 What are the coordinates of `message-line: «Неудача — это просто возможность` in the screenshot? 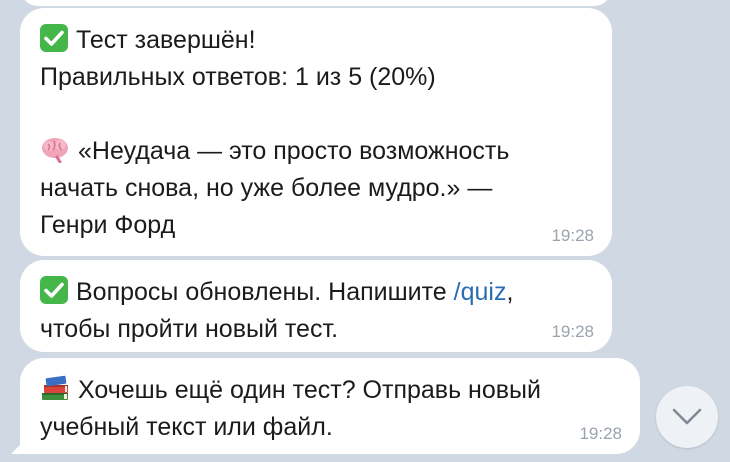 It's located at (316, 151).